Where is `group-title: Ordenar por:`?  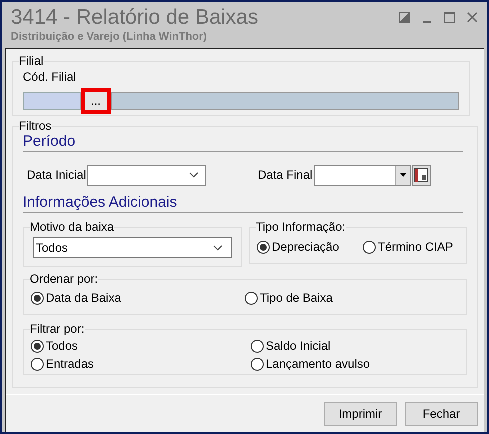
group-title: Ordenar por: is located at coordinates (64, 279).